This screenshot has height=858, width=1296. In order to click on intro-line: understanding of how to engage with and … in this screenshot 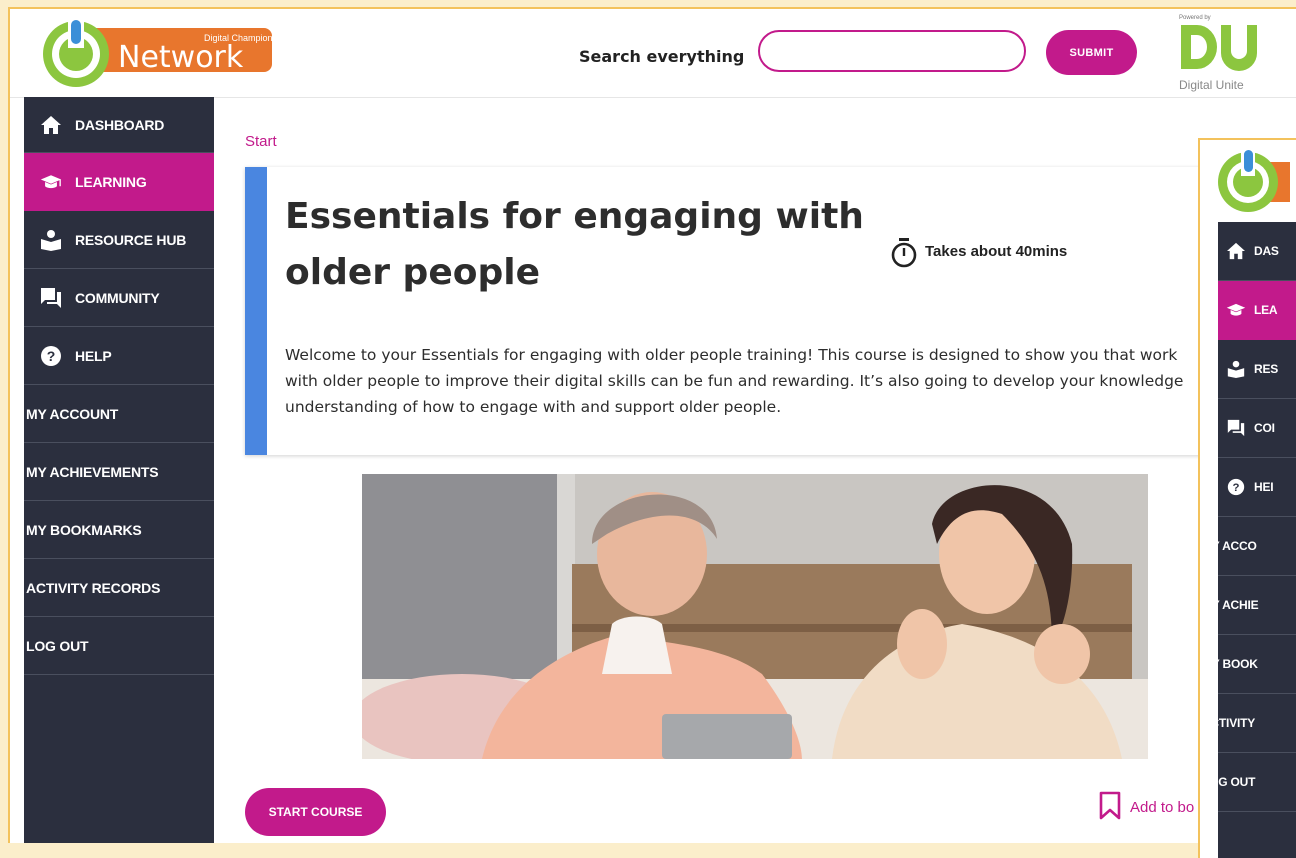, I will do `click(533, 407)`.